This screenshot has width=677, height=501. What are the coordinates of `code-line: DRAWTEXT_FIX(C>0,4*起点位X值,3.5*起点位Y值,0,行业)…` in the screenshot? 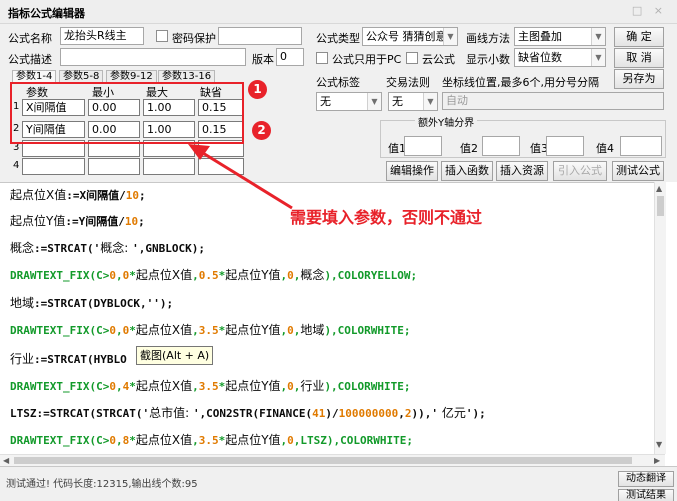 It's located at (210, 386).